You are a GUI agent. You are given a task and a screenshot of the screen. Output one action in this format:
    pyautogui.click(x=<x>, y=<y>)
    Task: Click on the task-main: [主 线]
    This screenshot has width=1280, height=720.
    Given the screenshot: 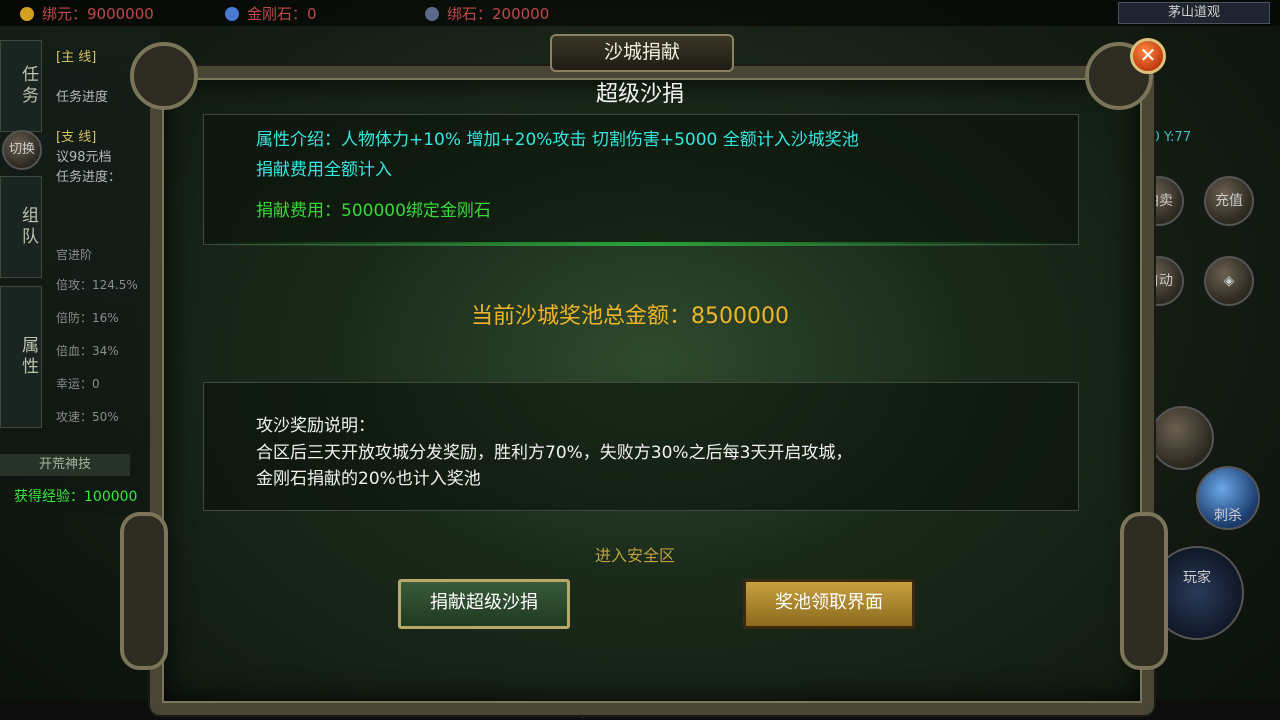 What is the action you would take?
    pyautogui.click(x=76, y=55)
    